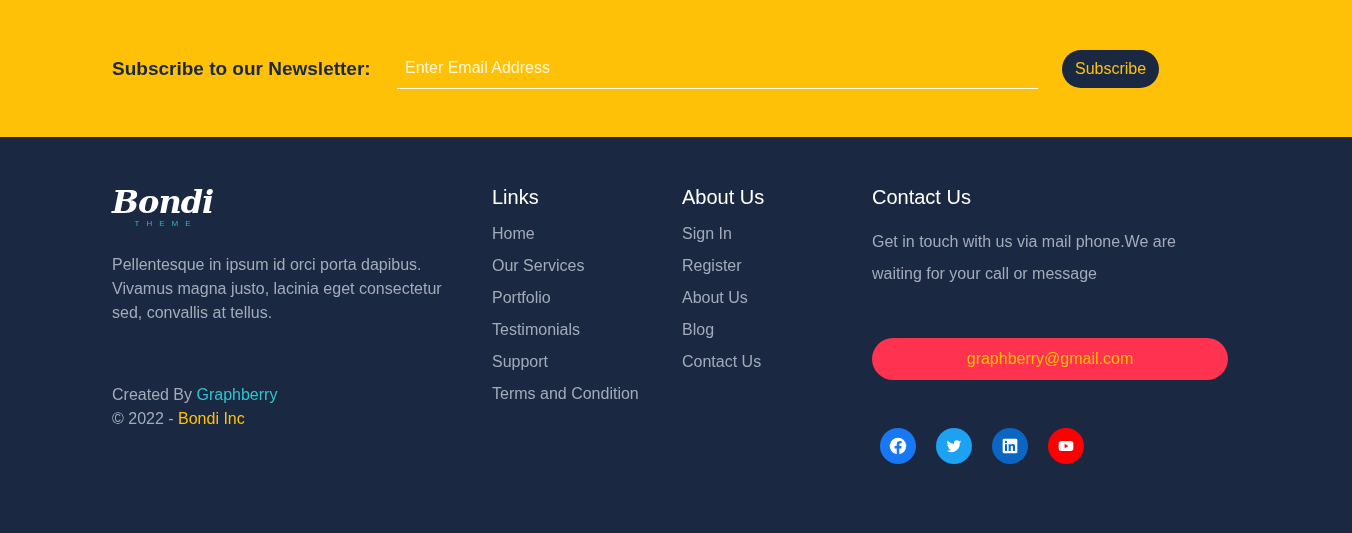  What do you see at coordinates (898, 446) in the screenshot?
I see `facebook-icon` at bounding box center [898, 446].